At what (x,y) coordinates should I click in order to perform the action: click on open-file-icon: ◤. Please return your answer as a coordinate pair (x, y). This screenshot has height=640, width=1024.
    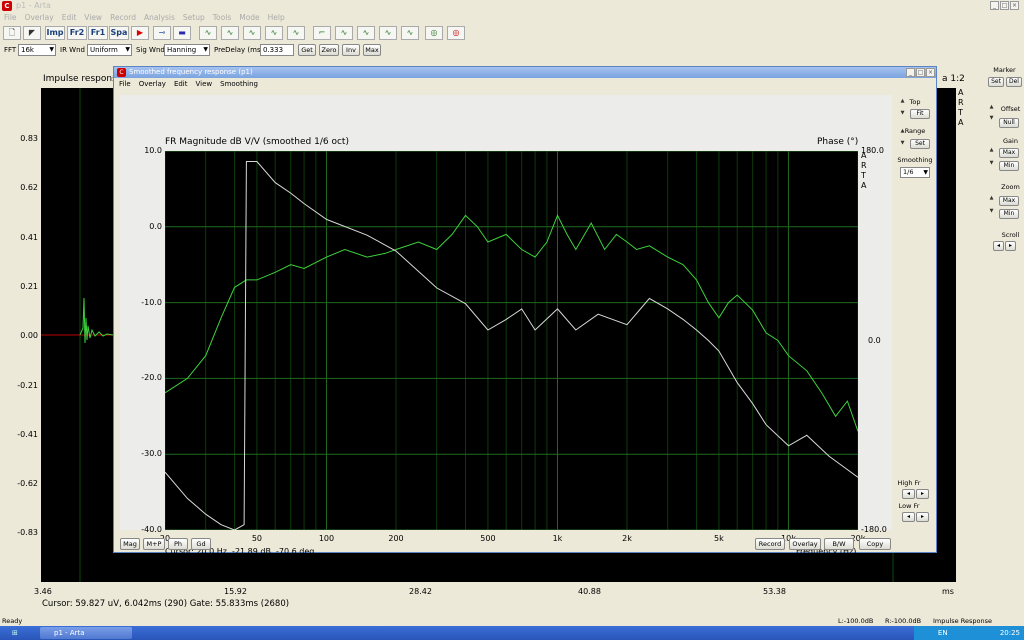
    Looking at the image, I should click on (32, 33).